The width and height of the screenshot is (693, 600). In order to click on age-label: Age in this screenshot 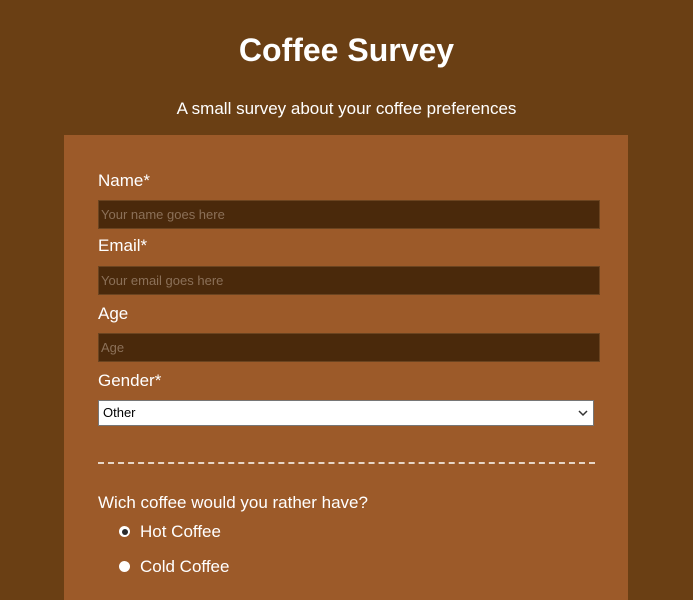, I will do `click(113, 313)`.